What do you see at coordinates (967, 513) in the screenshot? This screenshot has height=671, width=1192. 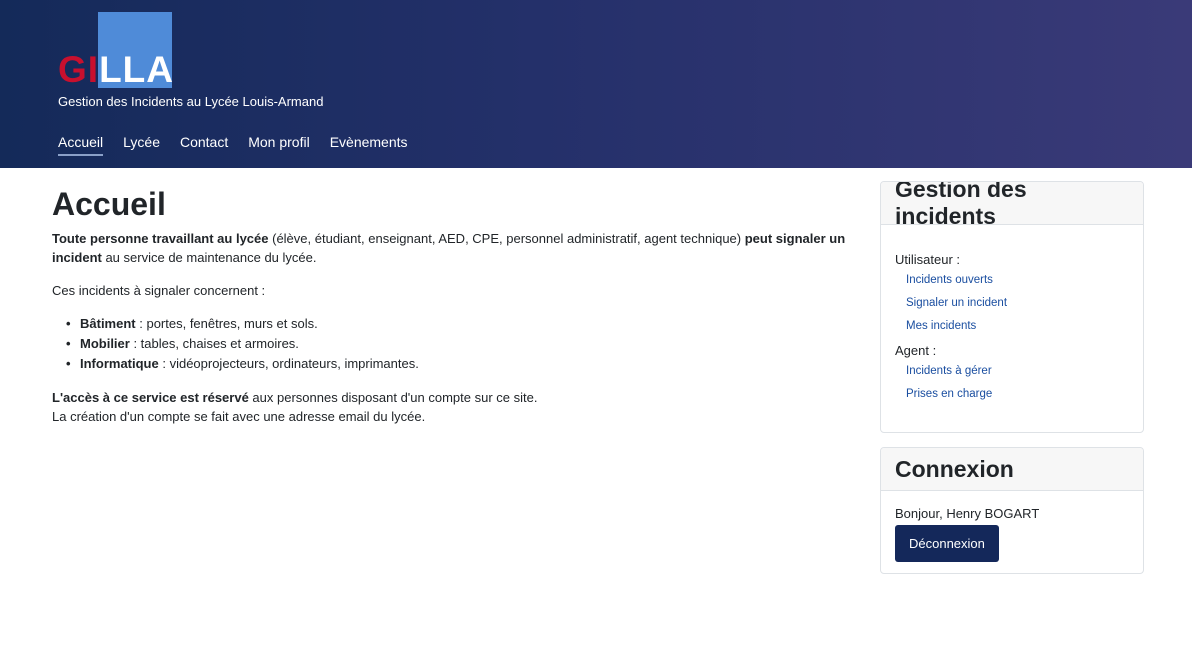 I see `user-greeting: Bonjour, Henry BOGART` at bounding box center [967, 513].